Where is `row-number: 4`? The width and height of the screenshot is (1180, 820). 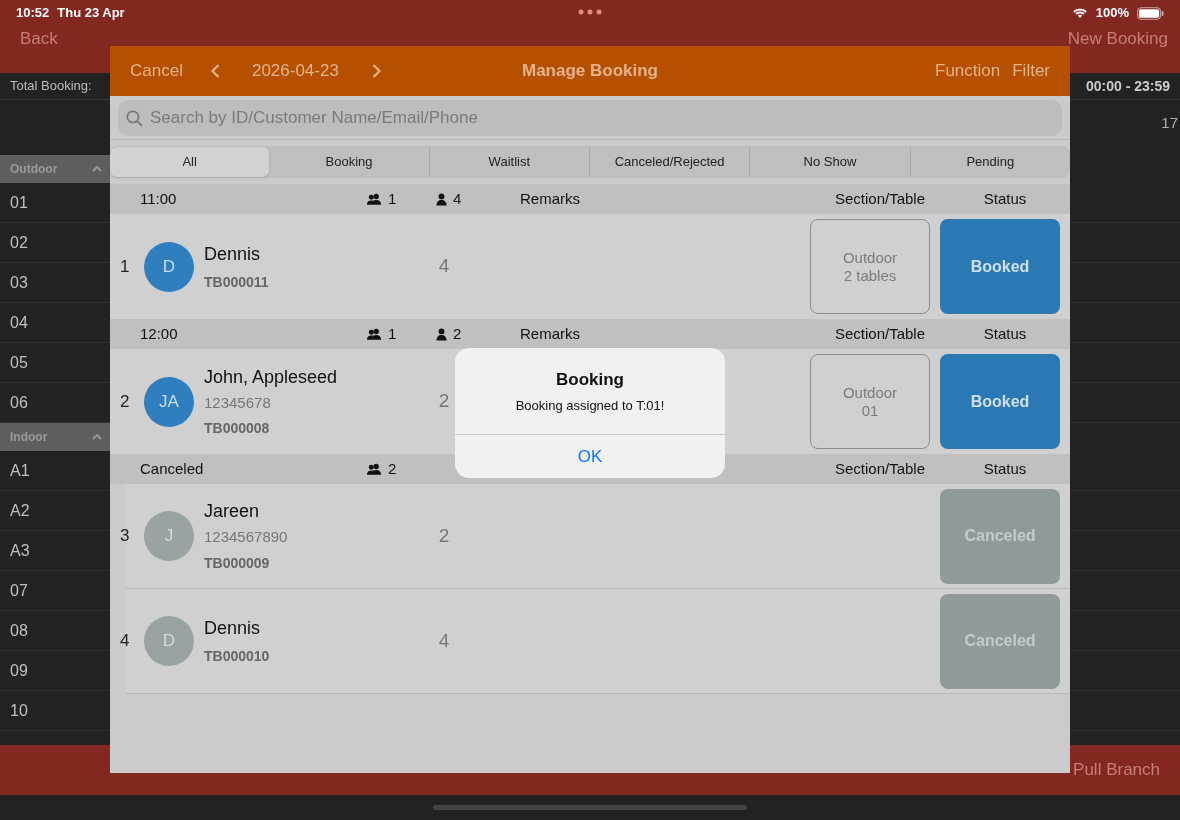
row-number: 4 is located at coordinates (125, 641).